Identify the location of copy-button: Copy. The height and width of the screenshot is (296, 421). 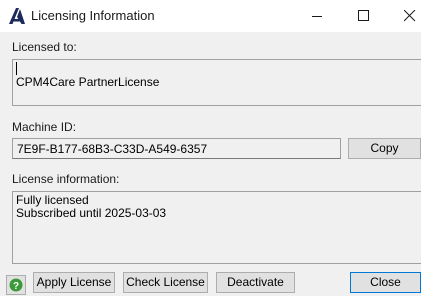
(384, 148).